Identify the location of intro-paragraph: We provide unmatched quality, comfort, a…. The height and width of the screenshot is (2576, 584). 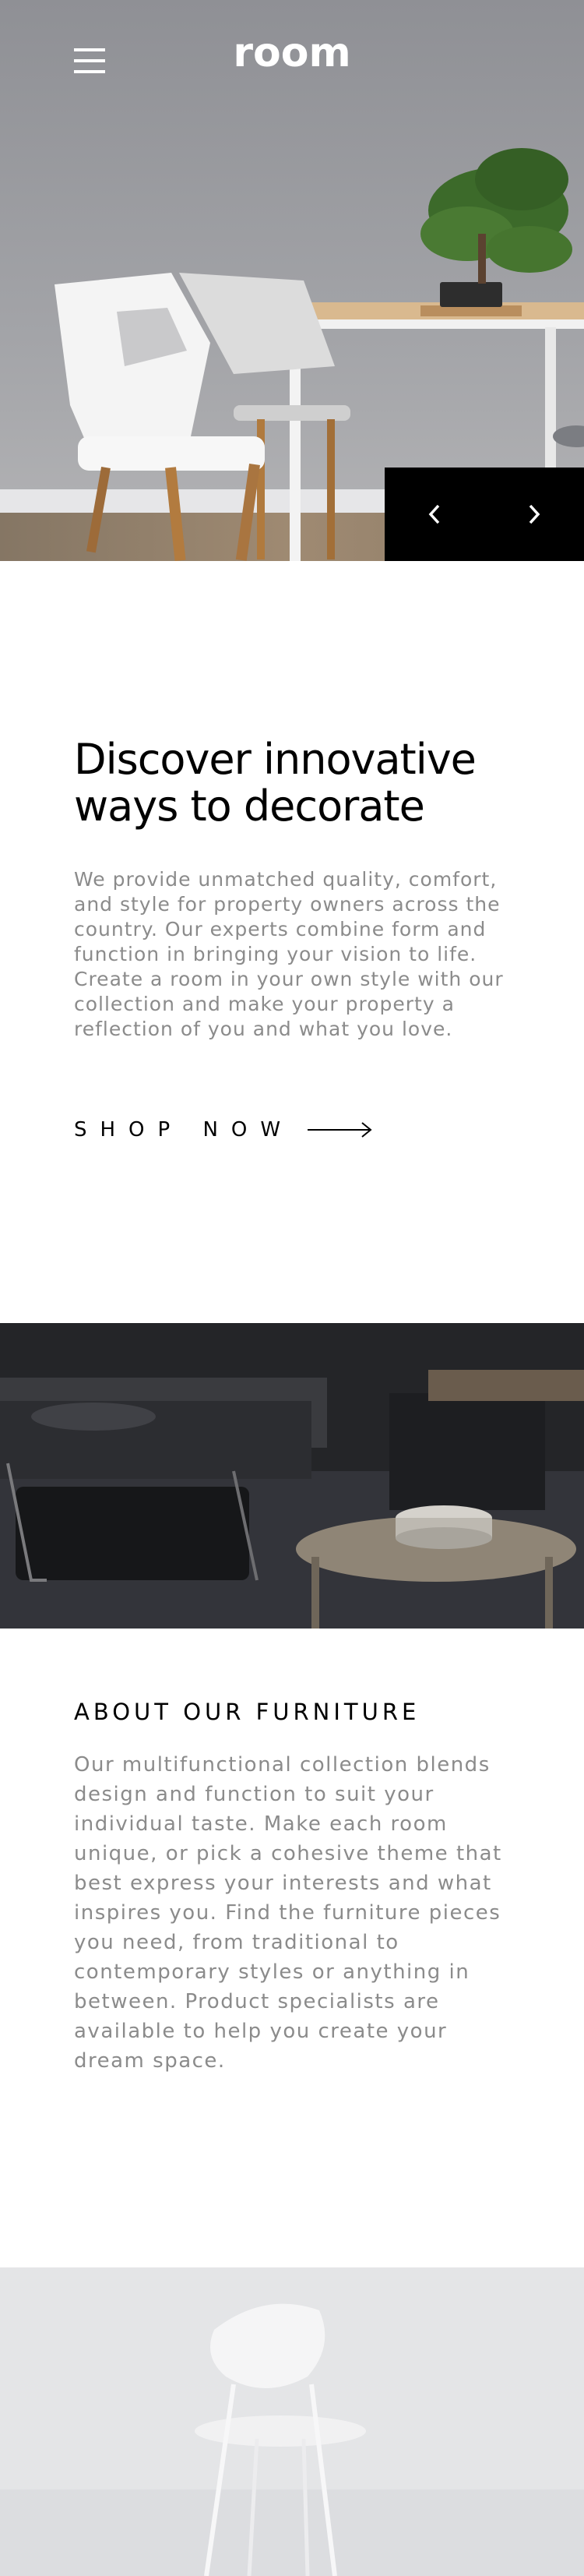
(289, 954).